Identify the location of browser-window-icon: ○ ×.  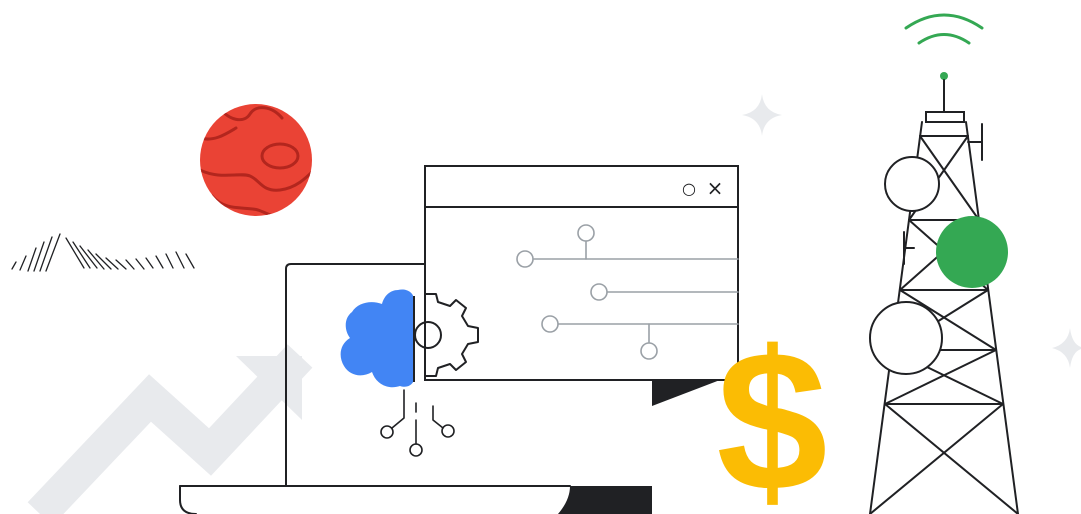
(581, 273).